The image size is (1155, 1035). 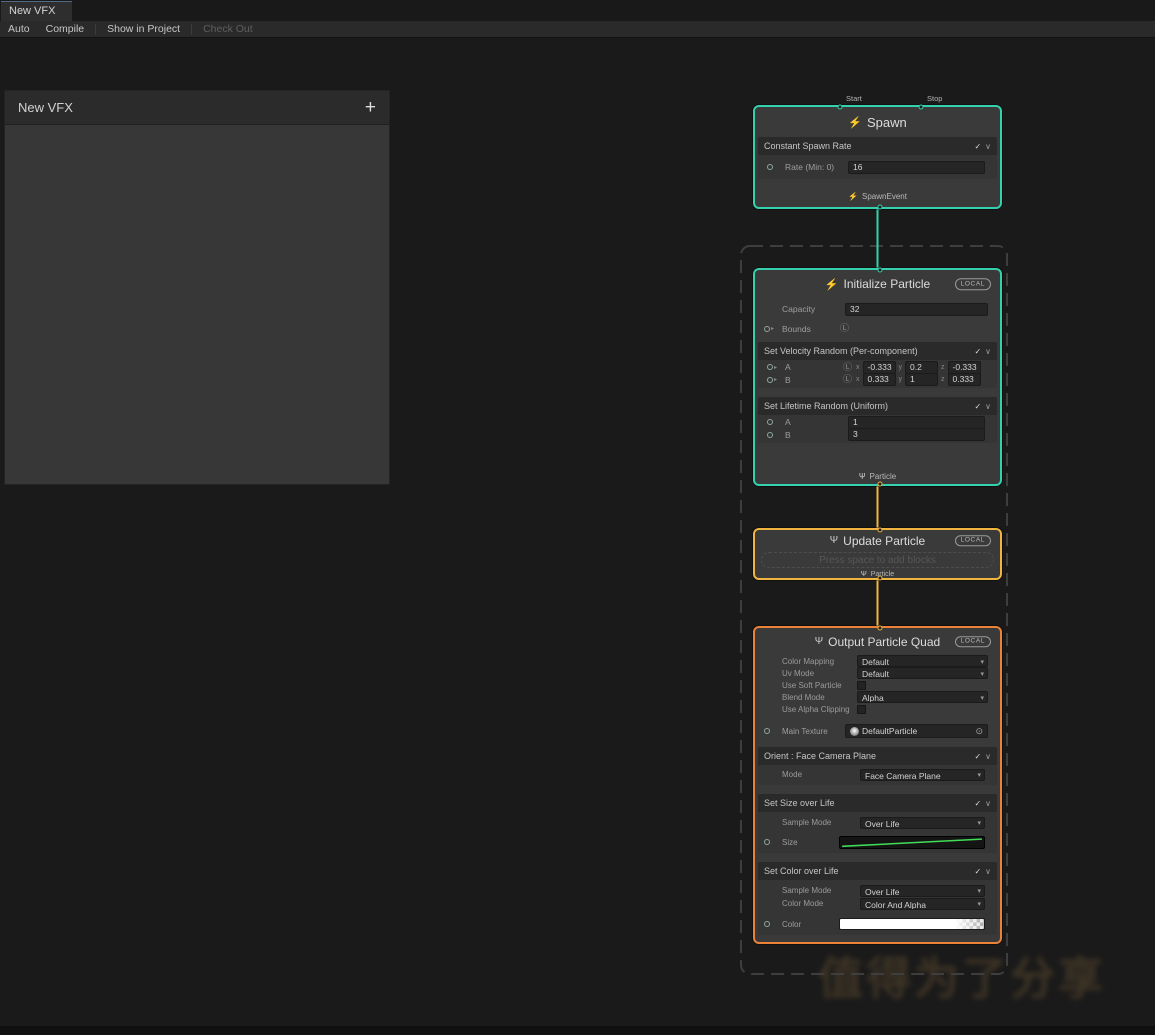 What do you see at coordinates (921, 107) in the screenshot?
I see `stop-flow-port` at bounding box center [921, 107].